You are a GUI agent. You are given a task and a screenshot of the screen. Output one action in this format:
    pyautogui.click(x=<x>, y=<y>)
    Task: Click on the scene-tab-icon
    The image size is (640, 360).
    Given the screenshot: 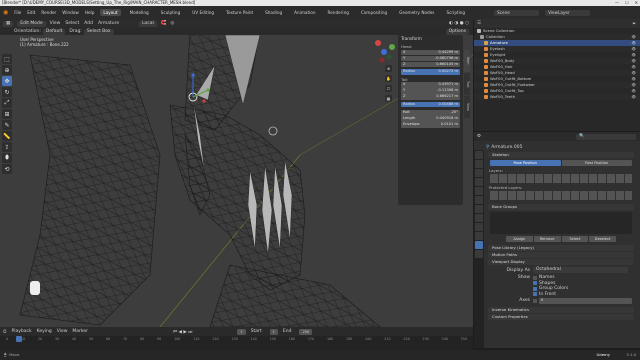 What is the action you would take?
    pyautogui.click(x=479, y=191)
    